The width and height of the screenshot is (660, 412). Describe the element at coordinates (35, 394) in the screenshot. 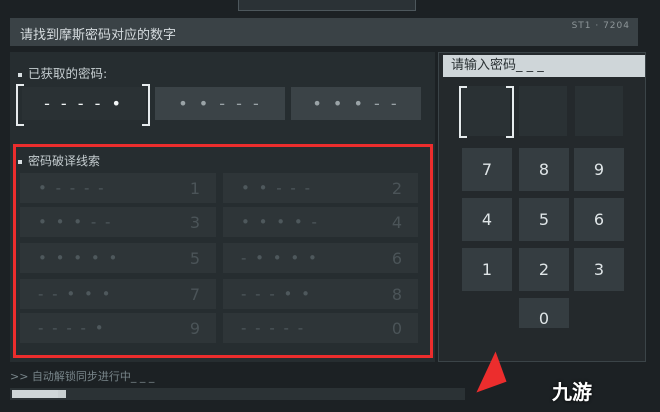

I see `progress-fill` at that location.